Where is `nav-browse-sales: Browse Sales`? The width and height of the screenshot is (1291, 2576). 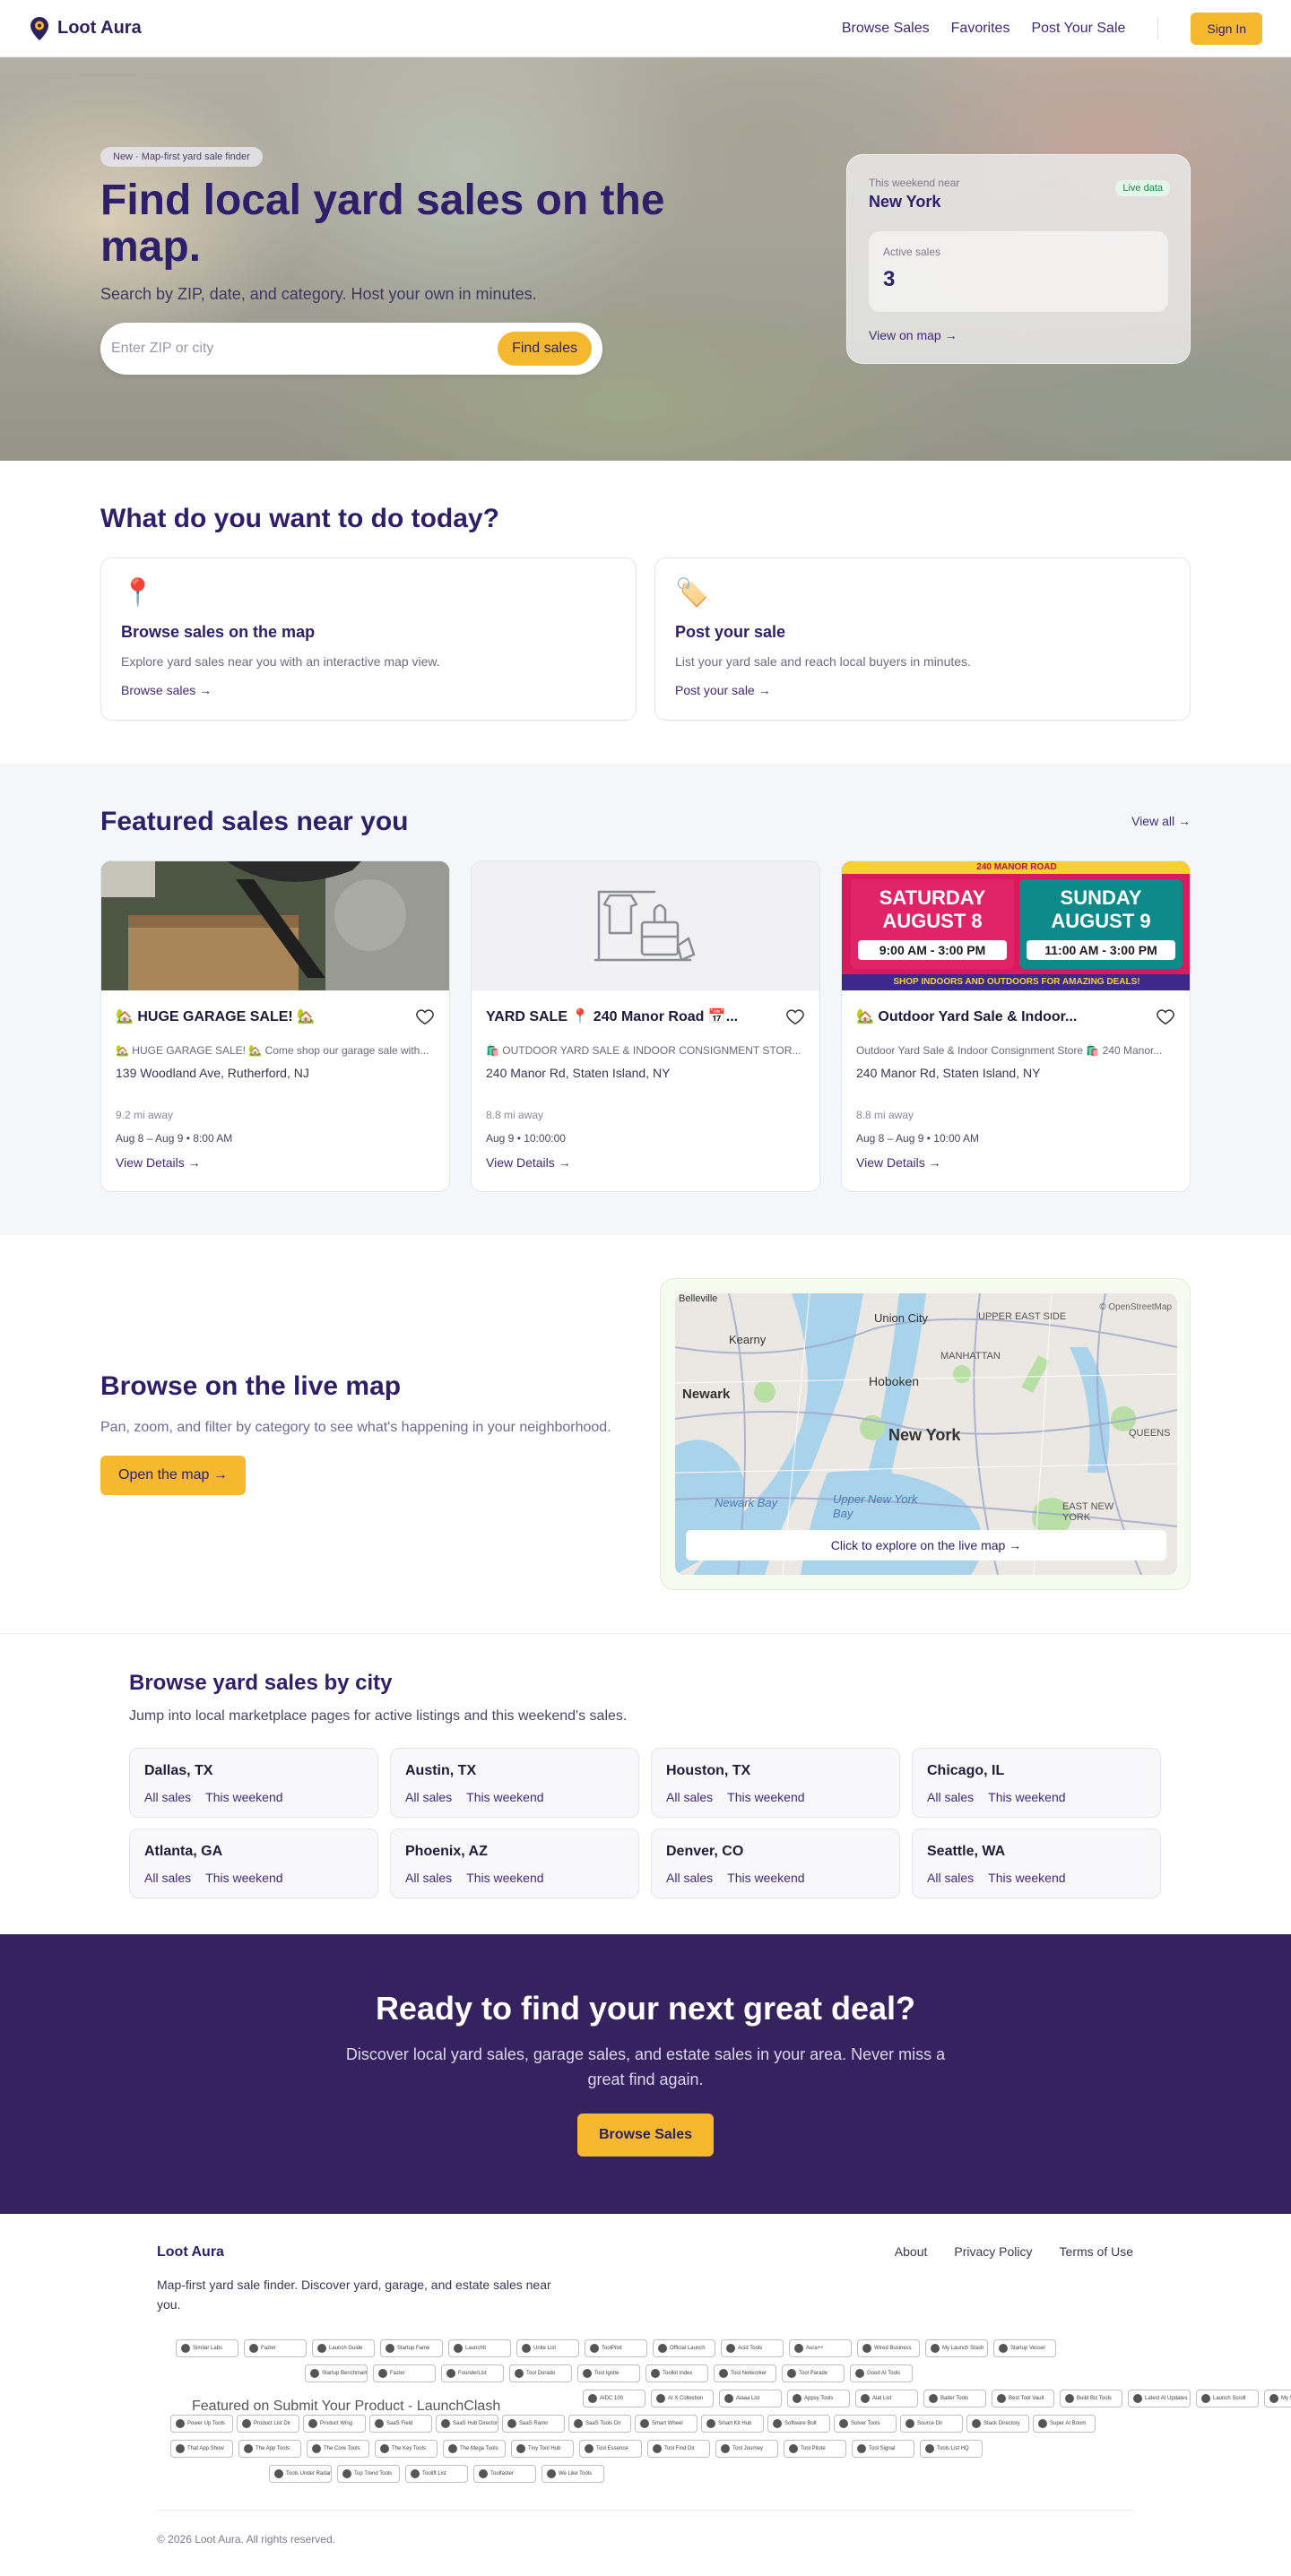
nav-browse-sales: Browse Sales is located at coordinates (886, 29).